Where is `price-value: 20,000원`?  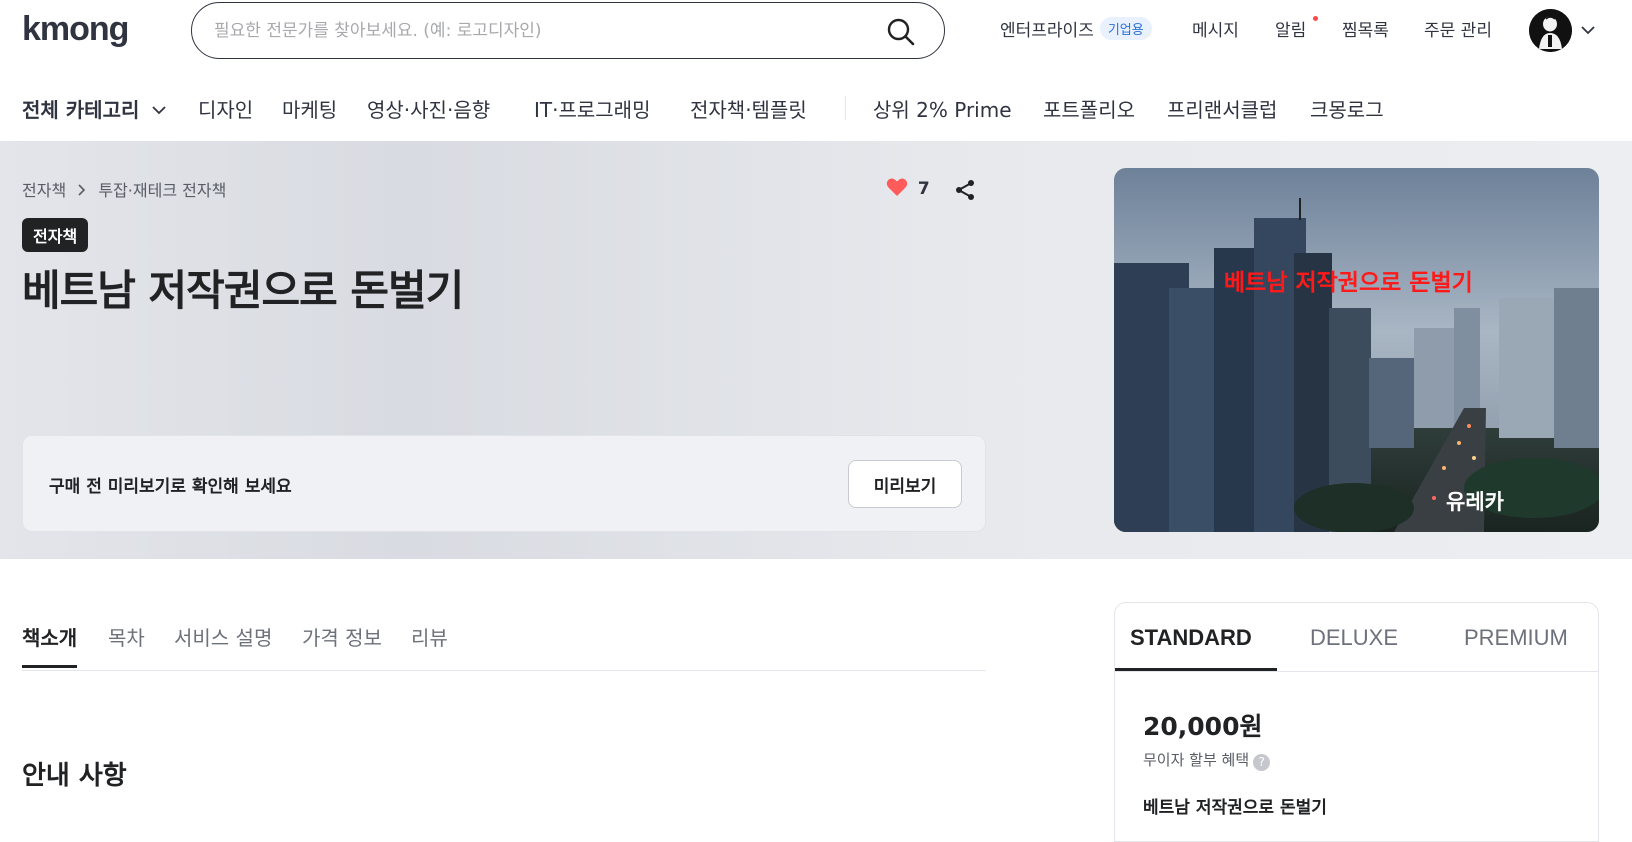 price-value: 20,000원 is located at coordinates (1203, 726).